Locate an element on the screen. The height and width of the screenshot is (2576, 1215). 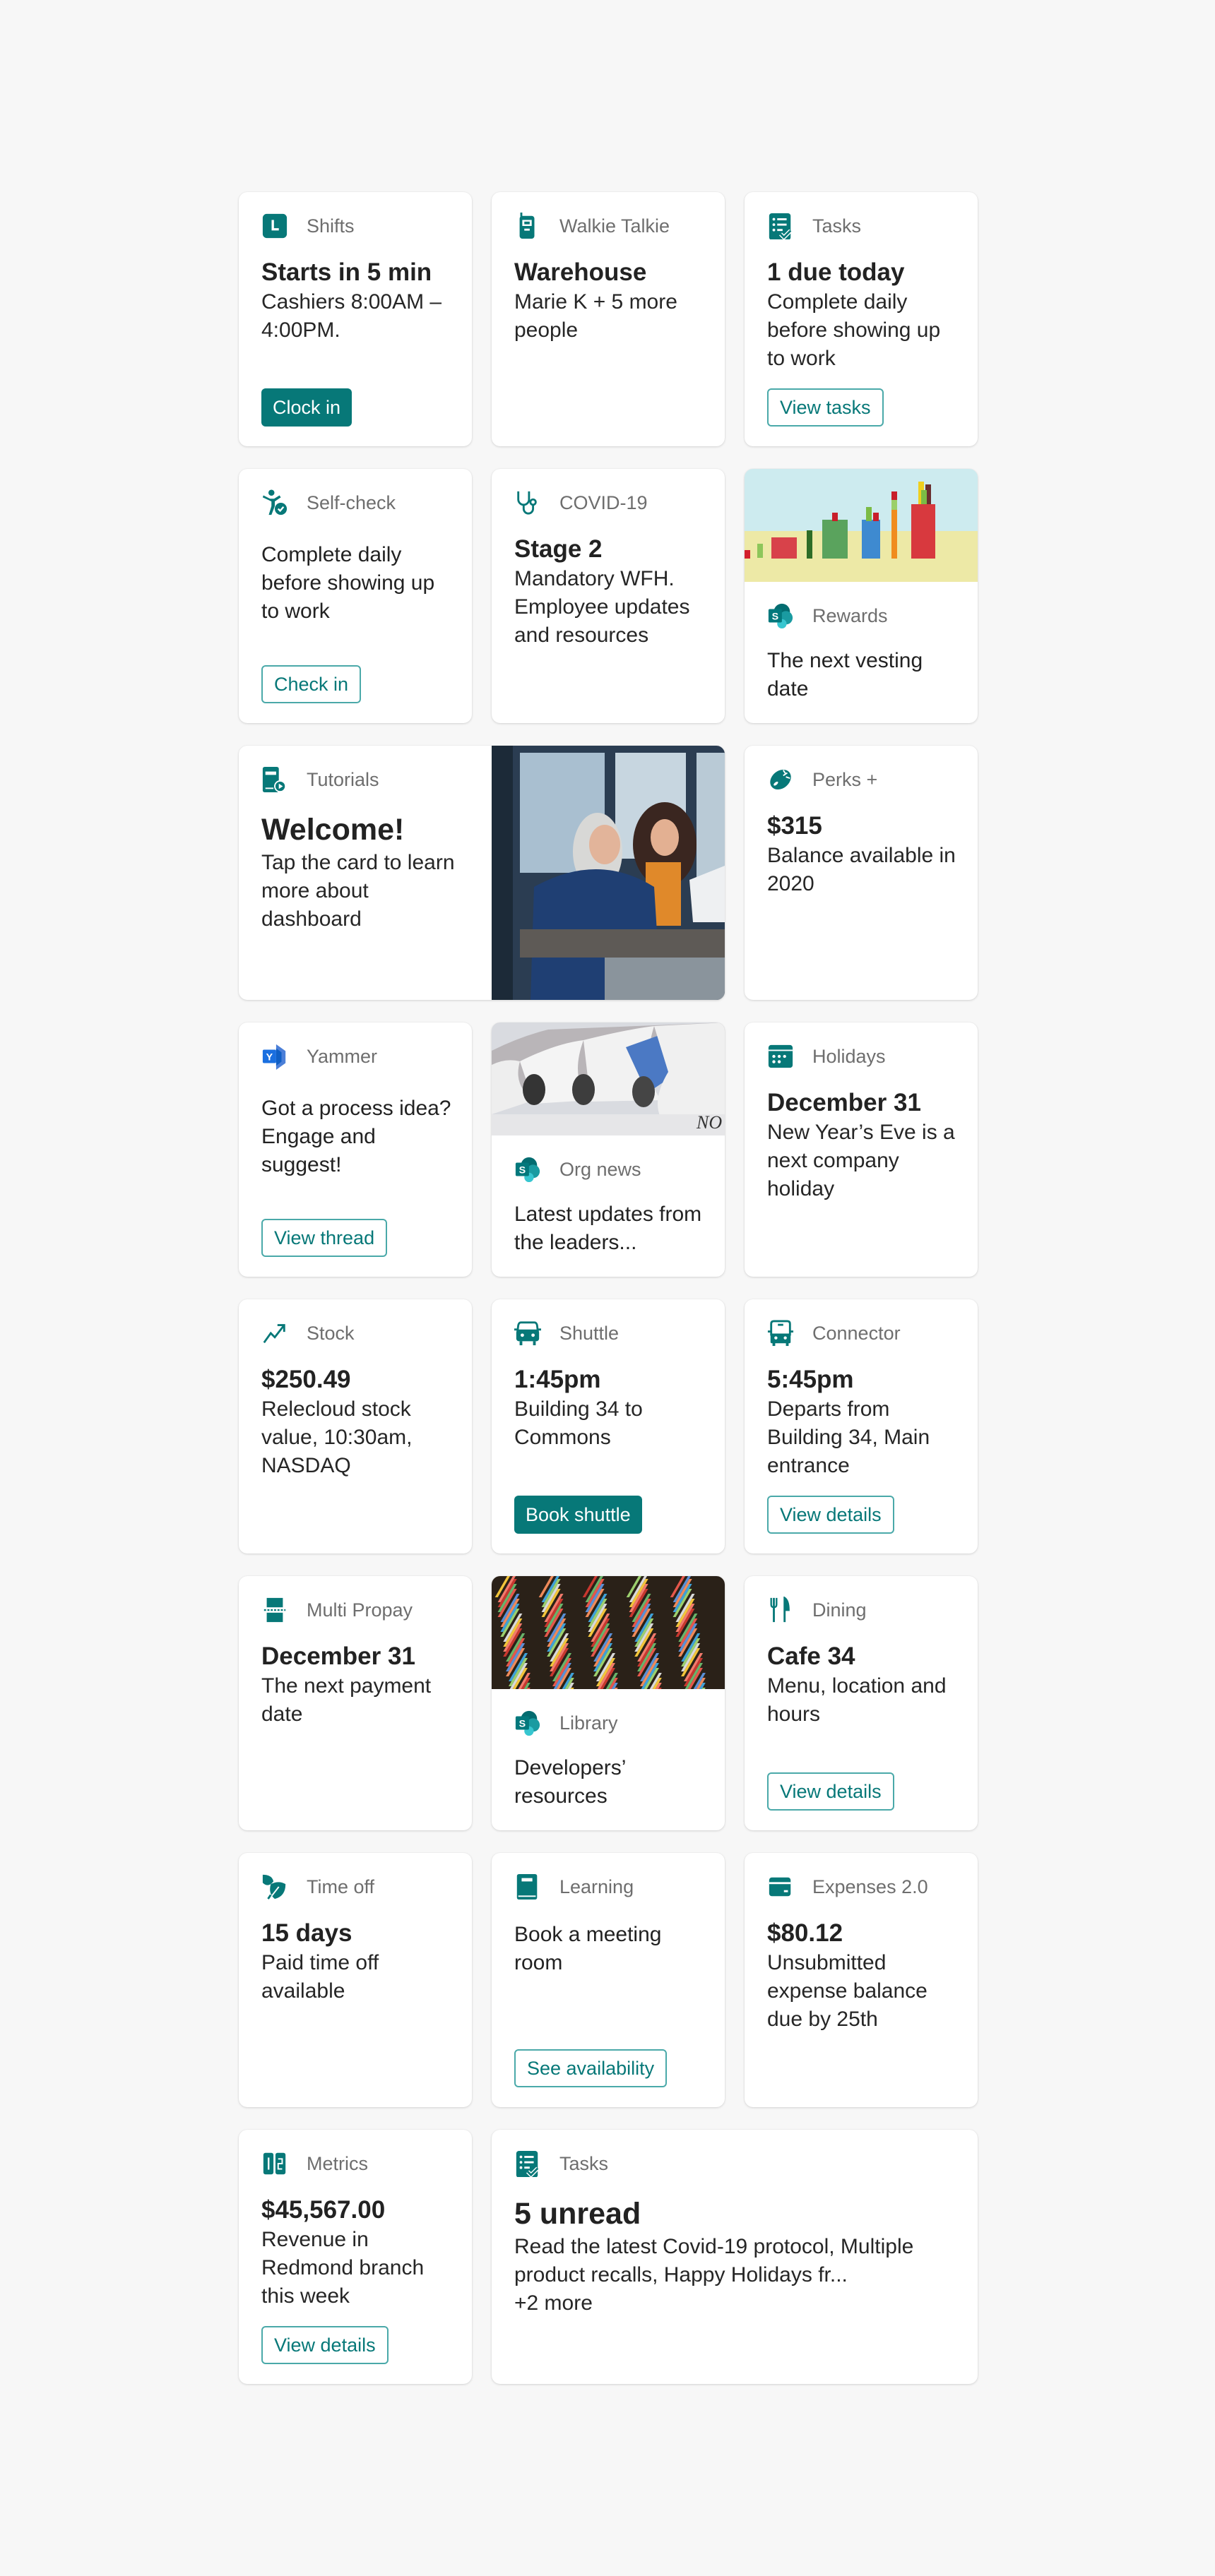
card-title: $250.49 is located at coordinates (306, 1379).